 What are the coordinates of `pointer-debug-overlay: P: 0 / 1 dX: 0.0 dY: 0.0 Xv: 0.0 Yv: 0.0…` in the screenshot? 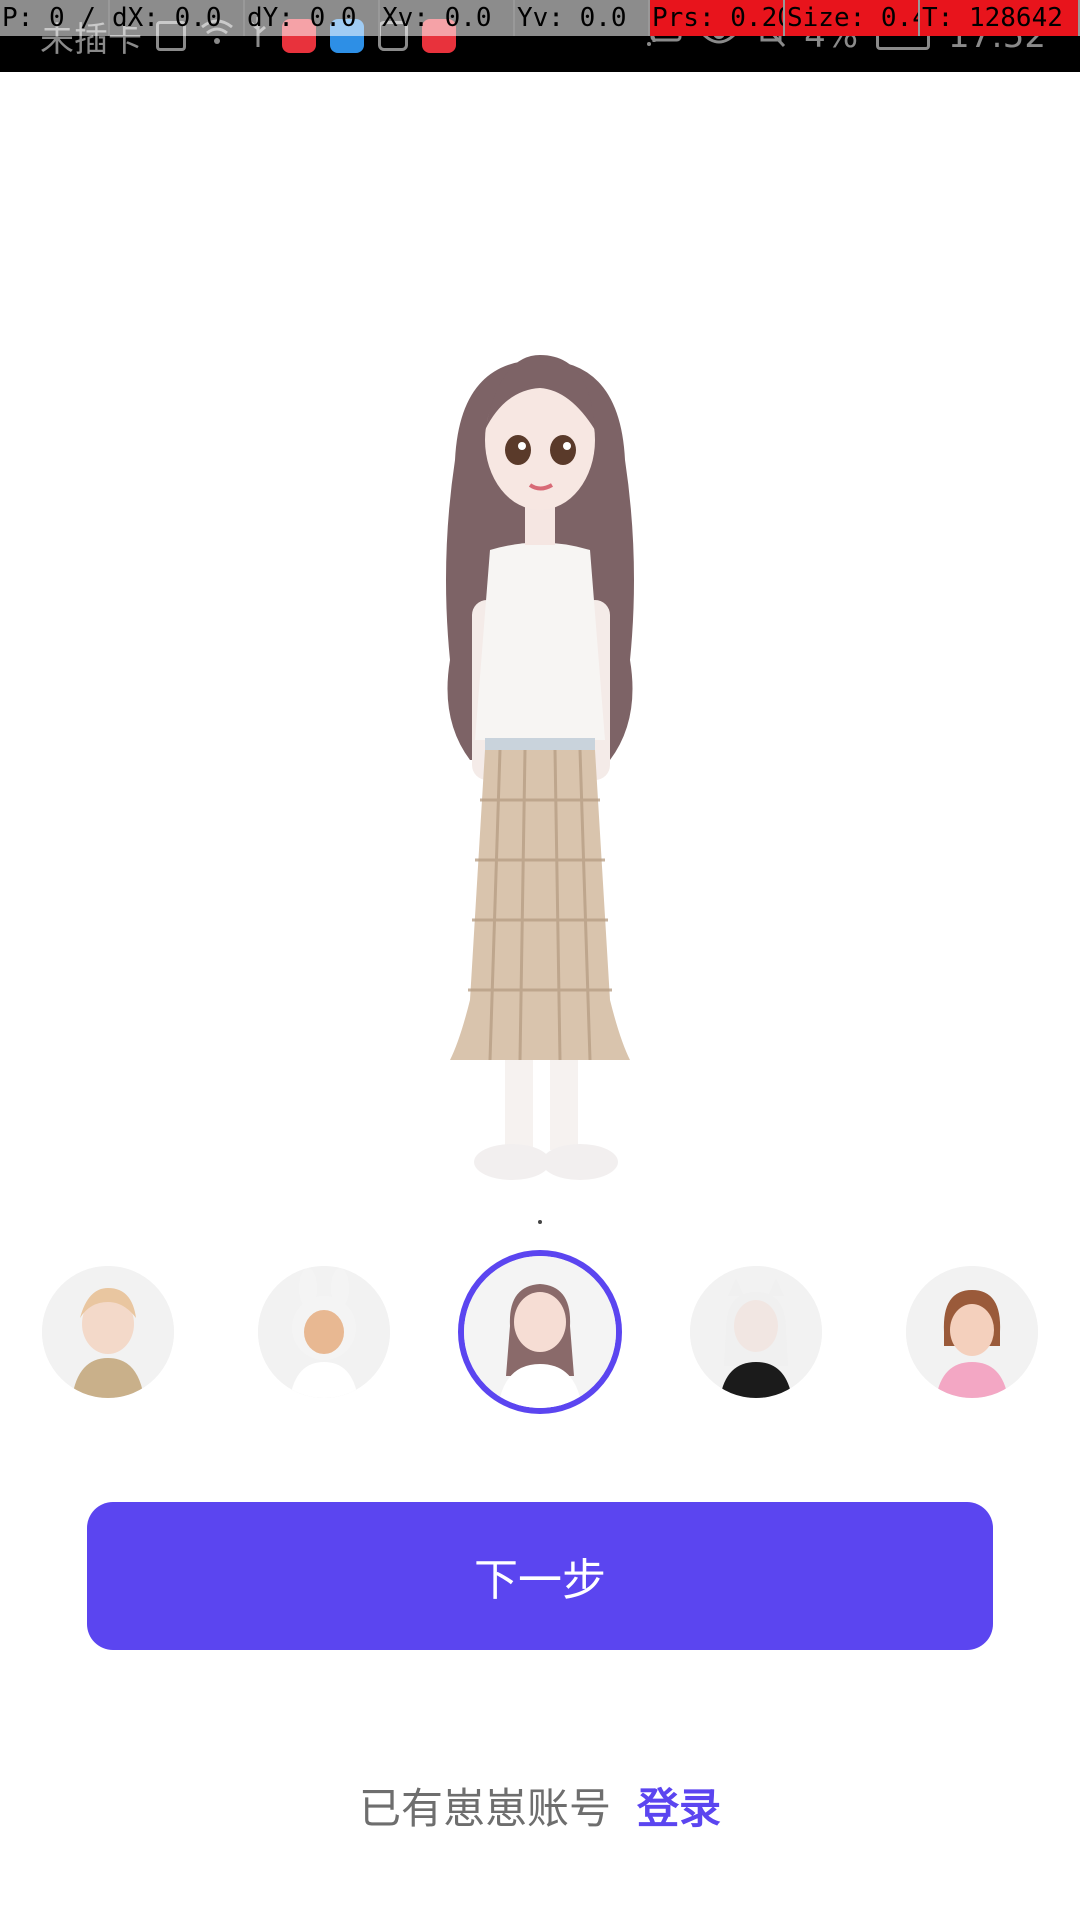 It's located at (540, 18).